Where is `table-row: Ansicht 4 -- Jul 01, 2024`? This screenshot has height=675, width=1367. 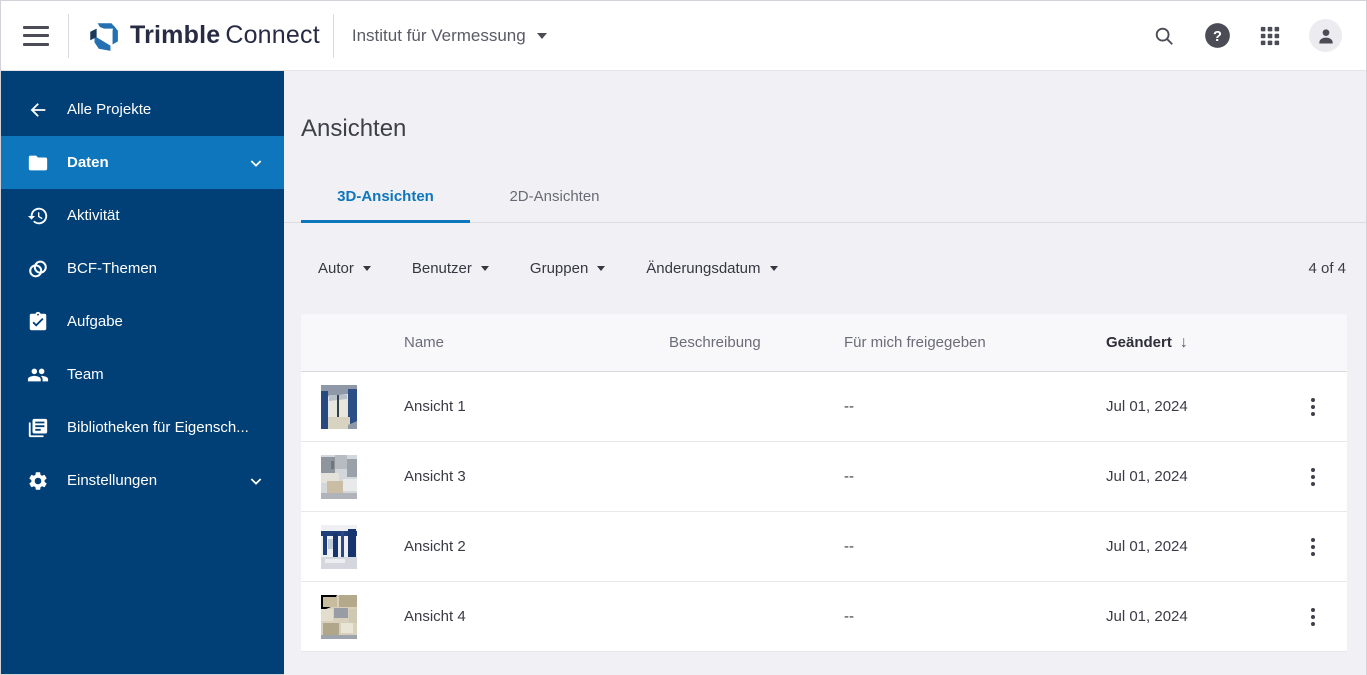 table-row: Ansicht 4 -- Jul 01, 2024 is located at coordinates (824, 617).